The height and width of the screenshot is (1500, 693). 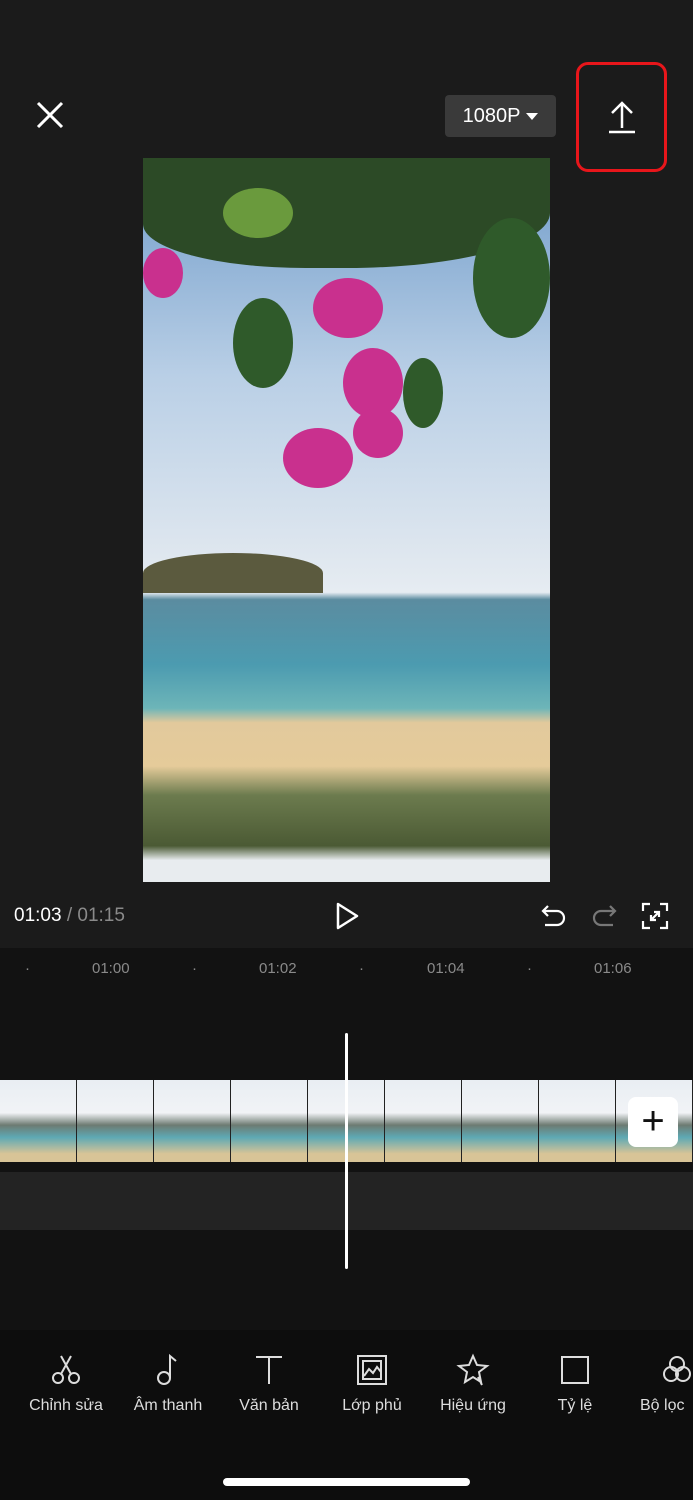 I want to click on tool-text: Văn bản, so click(x=269, y=1384).